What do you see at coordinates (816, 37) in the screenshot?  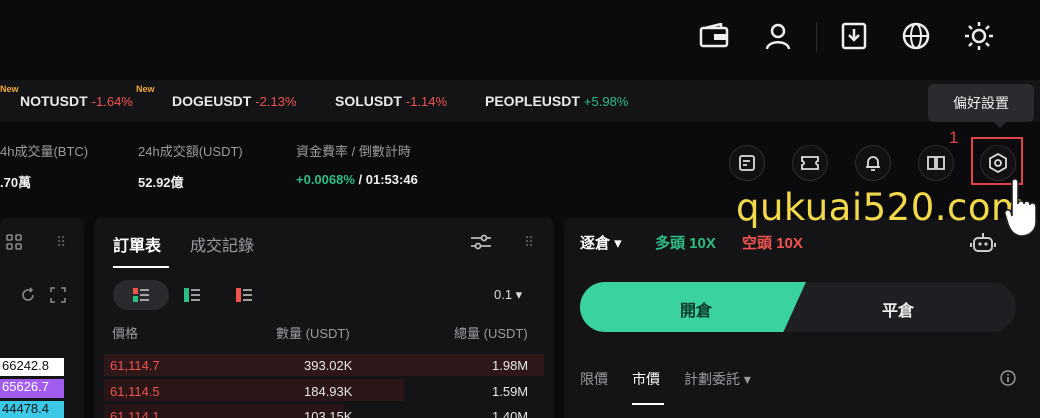 I see `divider` at bounding box center [816, 37].